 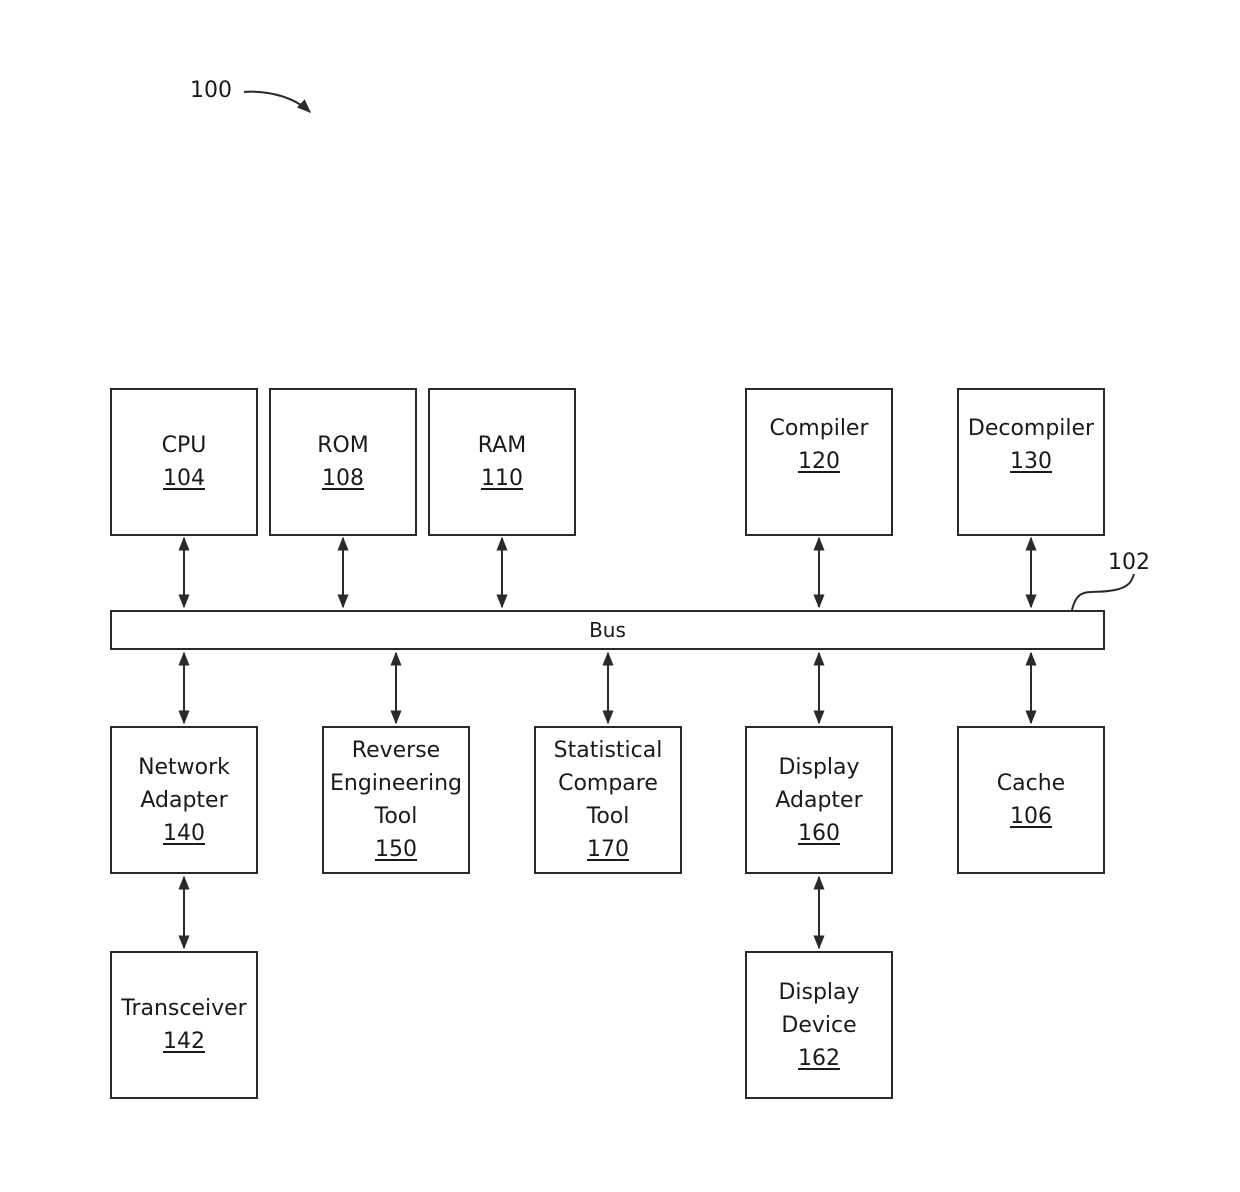 I want to click on block-decompiler: Decompiler 130, so click(x=1031, y=462).